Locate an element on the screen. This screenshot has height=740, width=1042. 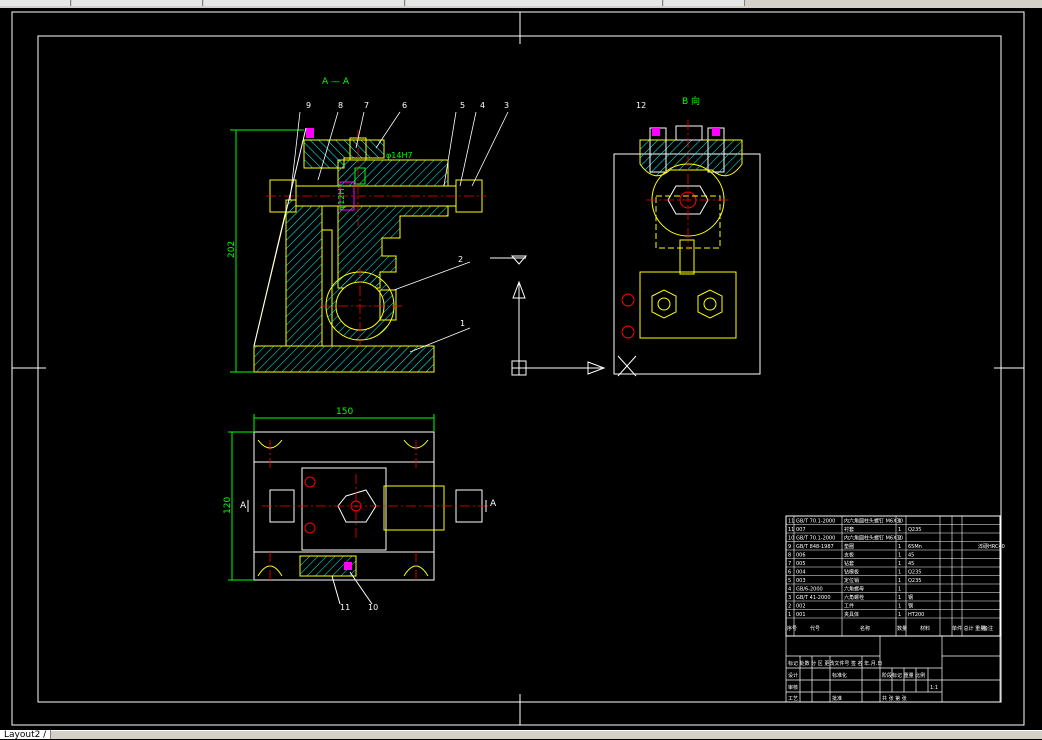
parts-header-qty: 数量 is located at coordinates (902, 628).